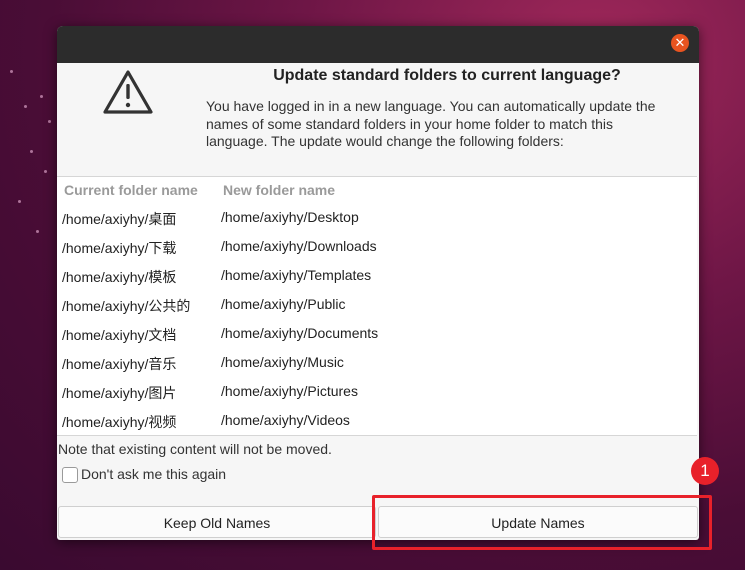 The image size is (745, 570). I want to click on new-folder-cell: /home/axiyhy/Desktop, so click(290, 217).